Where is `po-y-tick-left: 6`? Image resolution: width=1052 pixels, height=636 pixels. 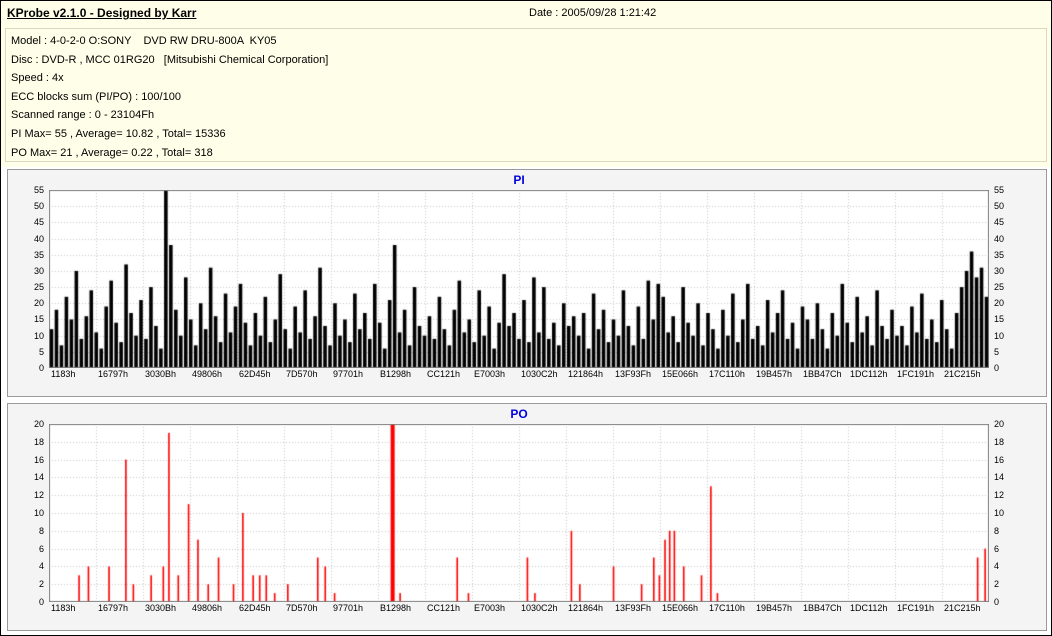 po-y-tick-left: 6 is located at coordinates (41, 548).